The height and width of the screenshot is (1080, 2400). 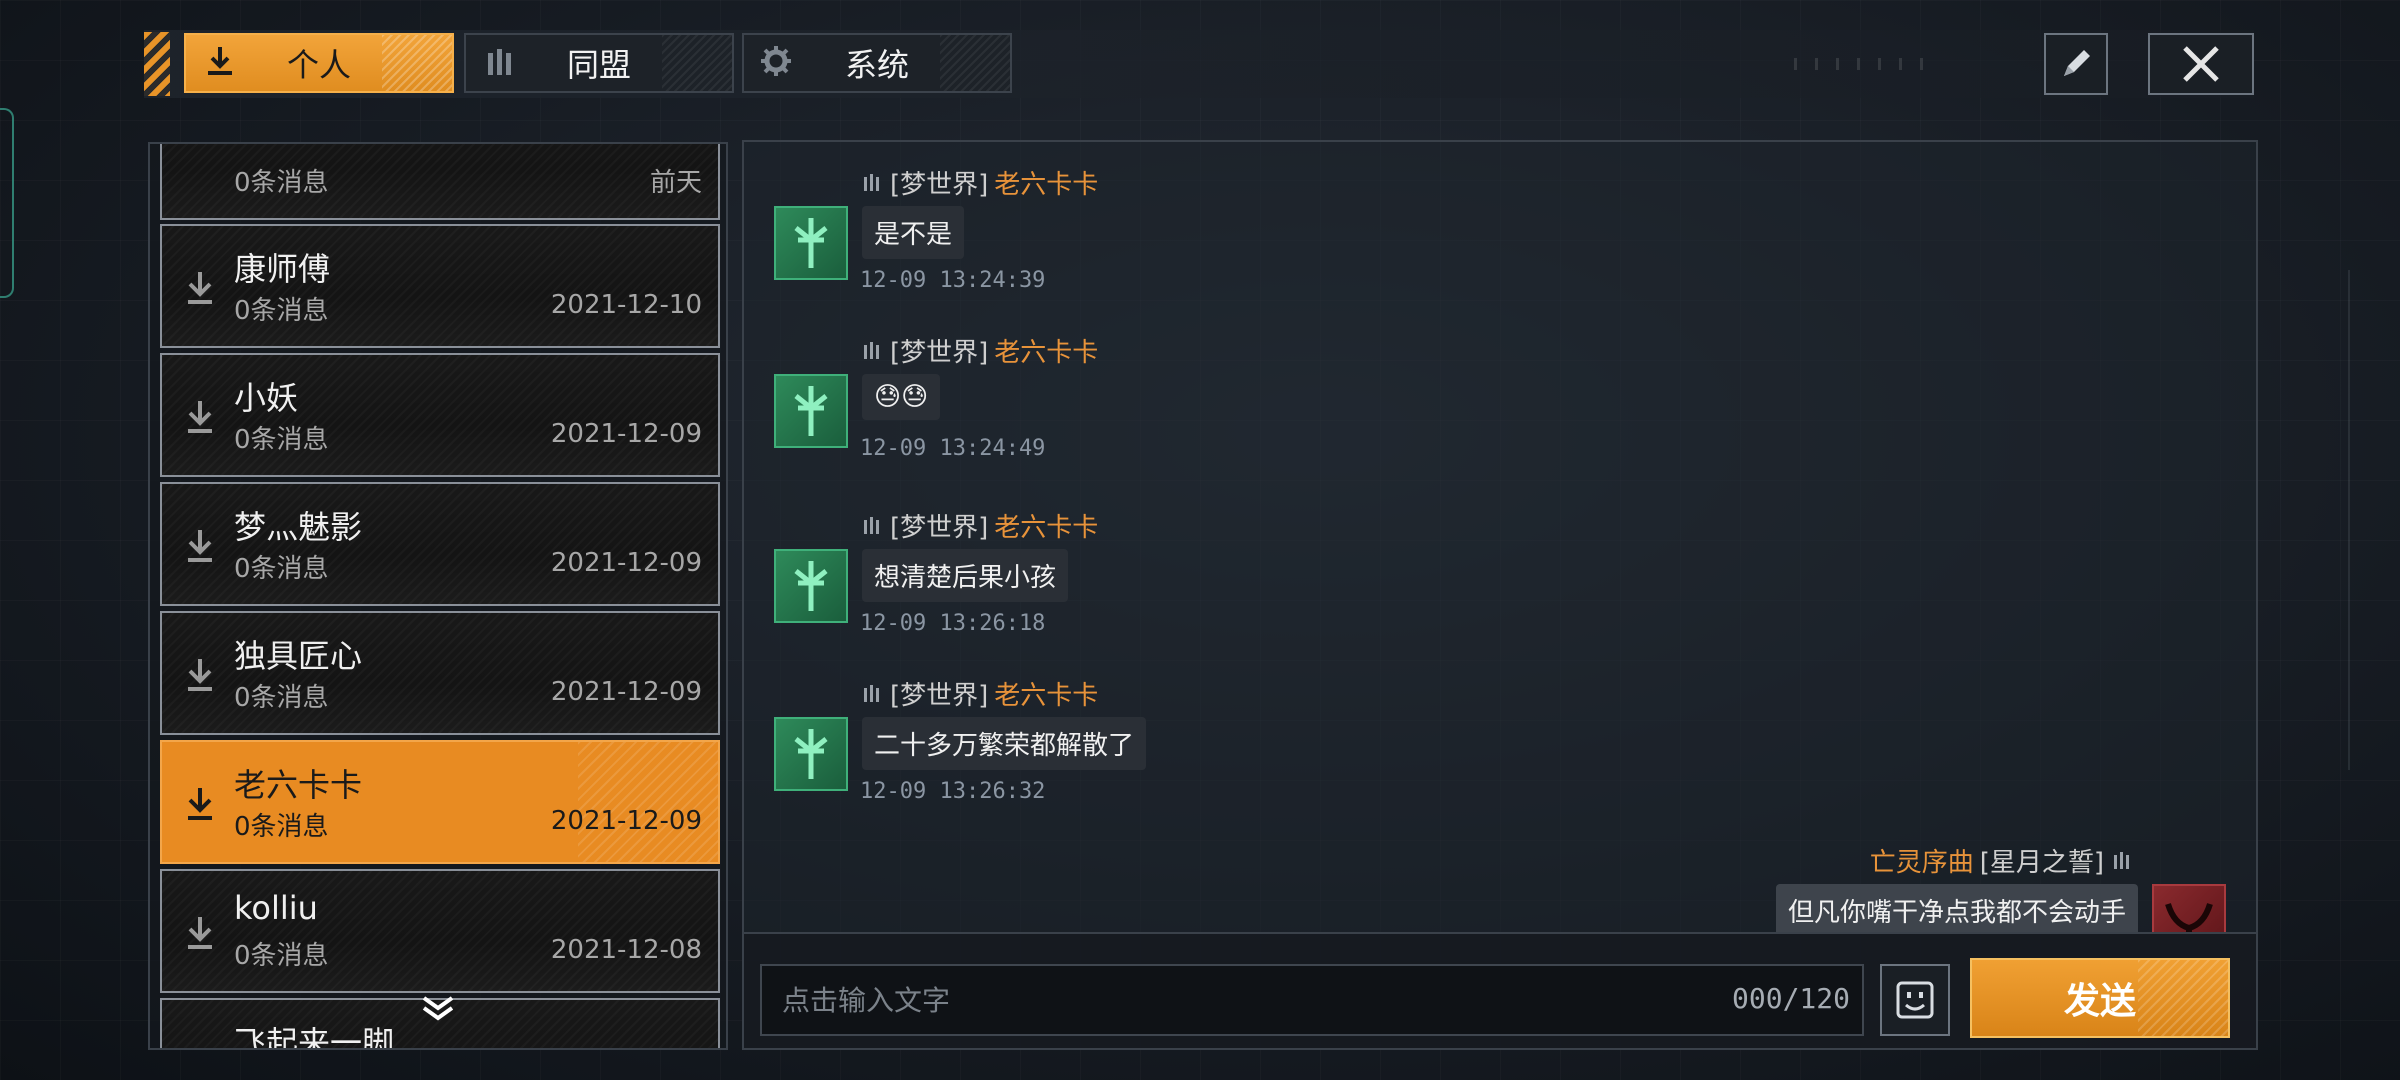 I want to click on message-bubble: 😓😓, so click(x=901, y=397).